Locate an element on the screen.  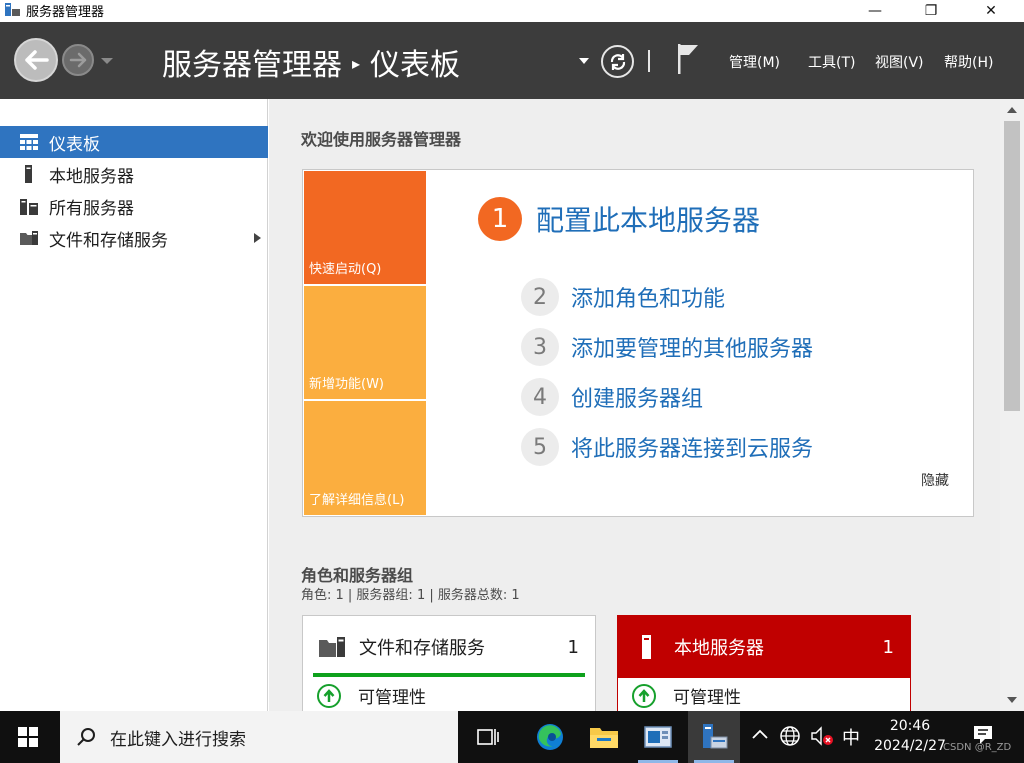
start-button is located at coordinates (28, 737).